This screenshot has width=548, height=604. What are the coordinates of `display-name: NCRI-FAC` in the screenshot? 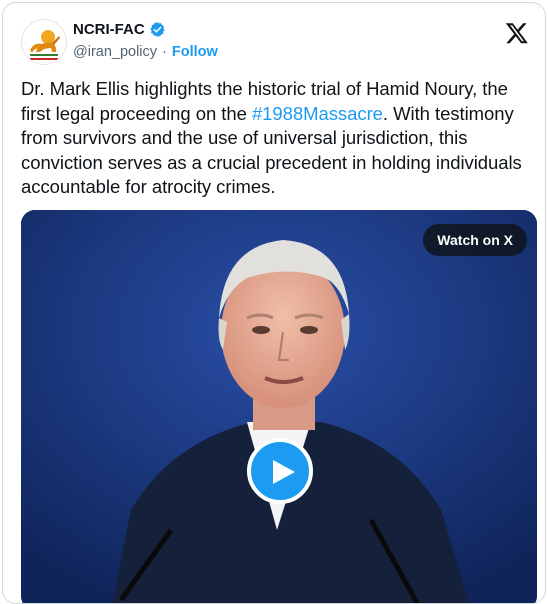 It's located at (109, 29).